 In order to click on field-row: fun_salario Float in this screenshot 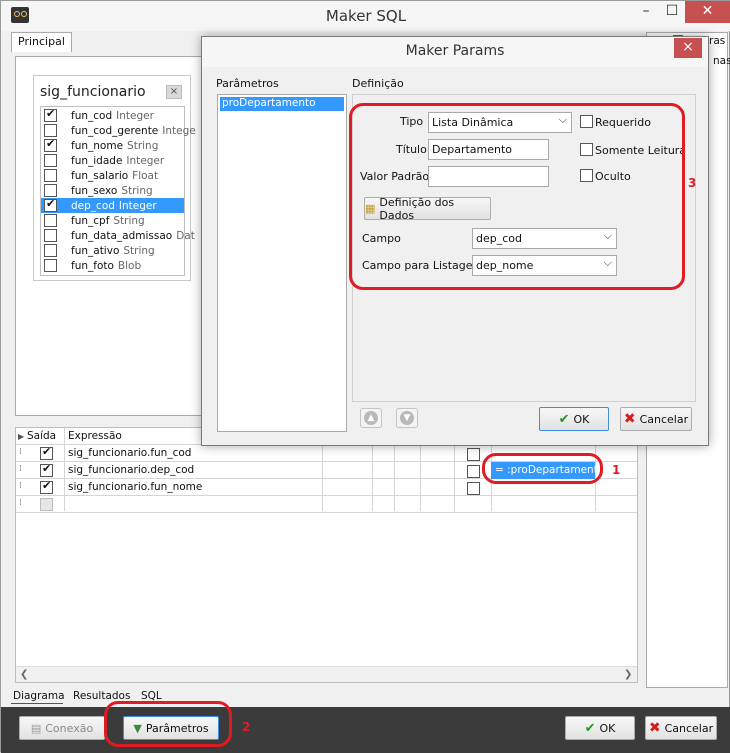, I will do `click(112, 175)`.